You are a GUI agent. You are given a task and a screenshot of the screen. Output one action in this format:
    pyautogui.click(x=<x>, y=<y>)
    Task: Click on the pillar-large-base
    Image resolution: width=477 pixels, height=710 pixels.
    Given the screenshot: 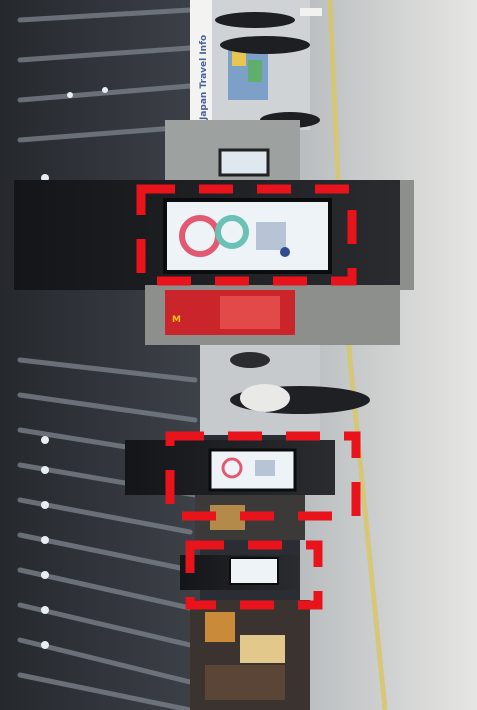 What is the action you would take?
    pyautogui.click(x=407, y=235)
    